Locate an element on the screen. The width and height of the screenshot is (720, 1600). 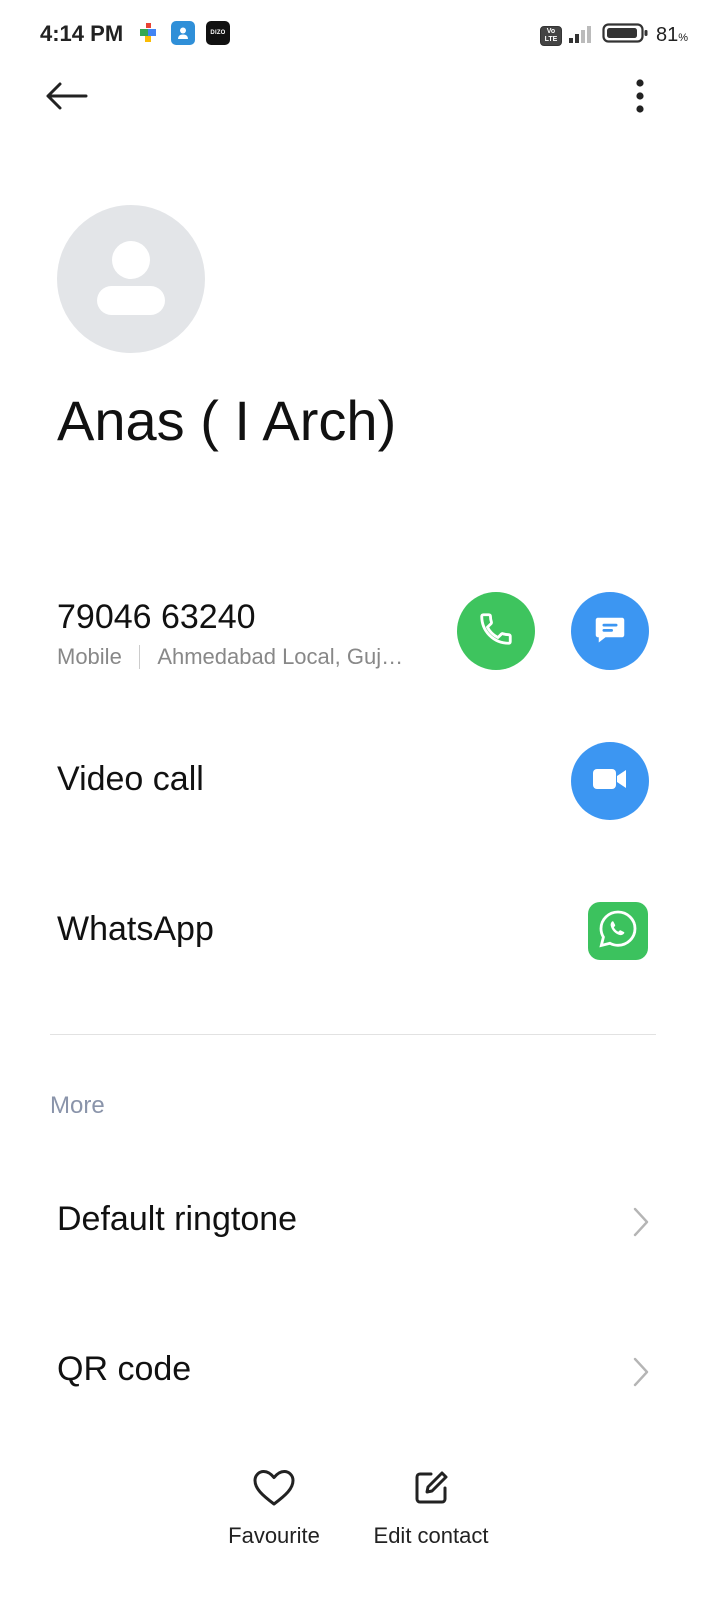
status-time: 4:14 PM is located at coordinates (82, 33).